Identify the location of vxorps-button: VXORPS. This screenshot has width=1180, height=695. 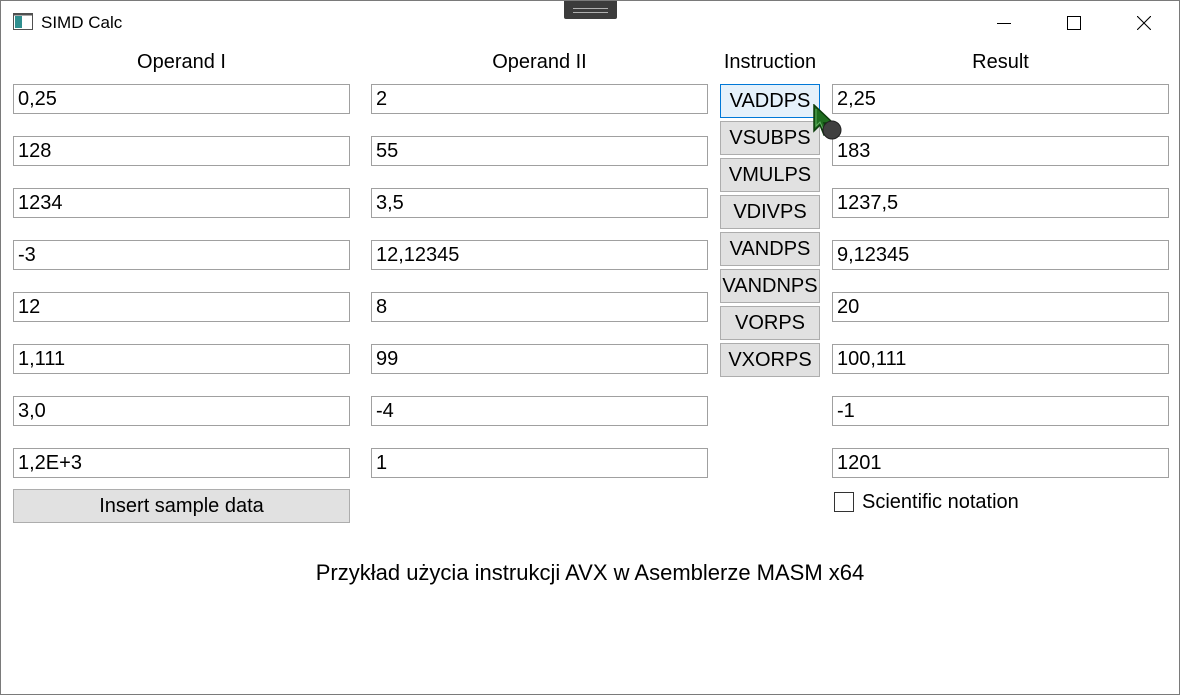
(770, 360).